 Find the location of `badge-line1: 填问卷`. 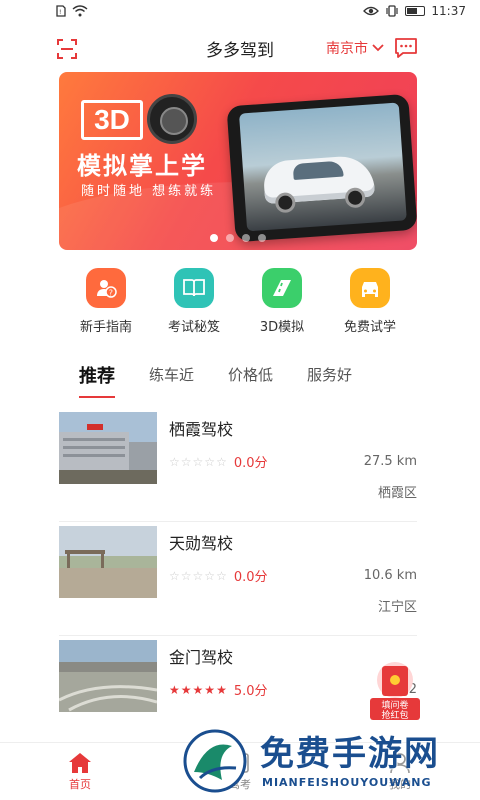

badge-line1: 填问卷 is located at coordinates (394, 705).